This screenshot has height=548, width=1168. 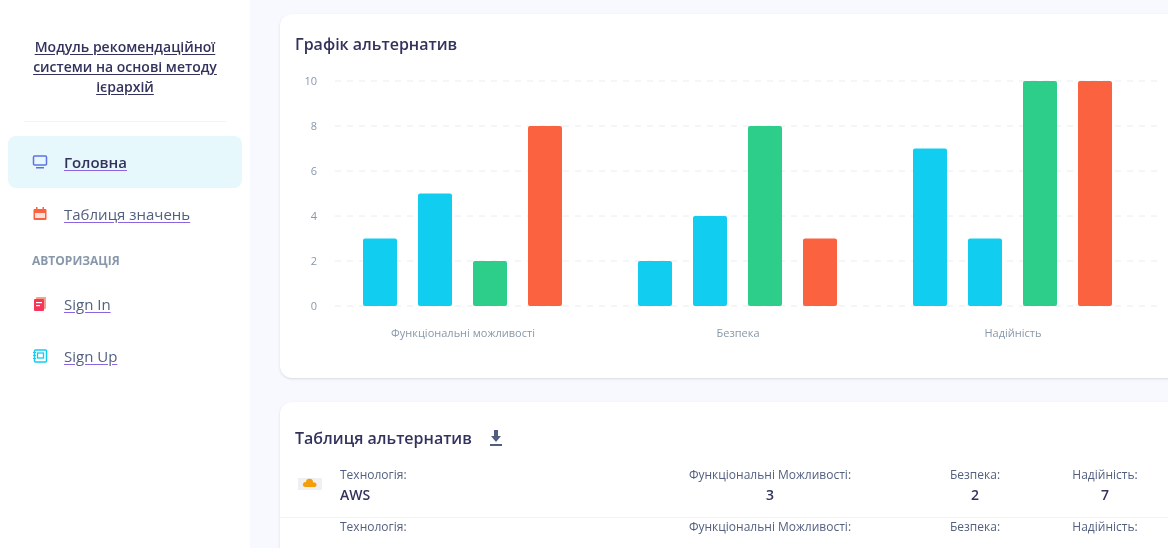 What do you see at coordinates (125, 304) in the screenshot?
I see `nav-link: Sign In` at bounding box center [125, 304].